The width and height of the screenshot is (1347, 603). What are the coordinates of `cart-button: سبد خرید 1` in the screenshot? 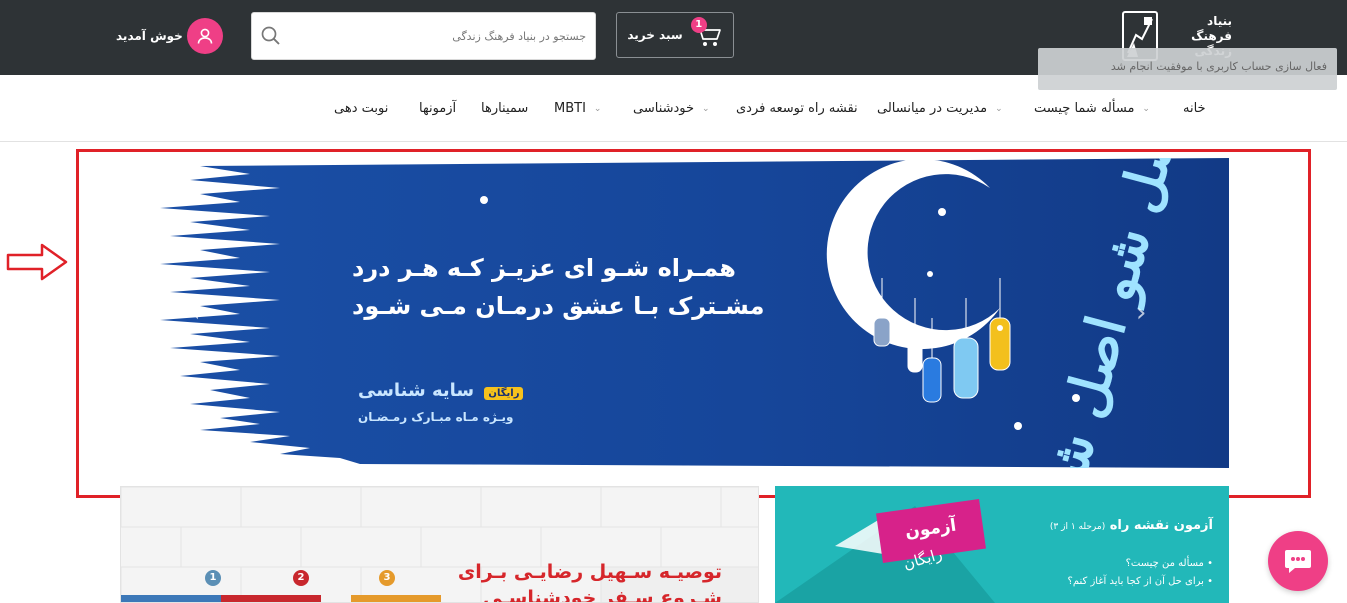 It's located at (675, 35).